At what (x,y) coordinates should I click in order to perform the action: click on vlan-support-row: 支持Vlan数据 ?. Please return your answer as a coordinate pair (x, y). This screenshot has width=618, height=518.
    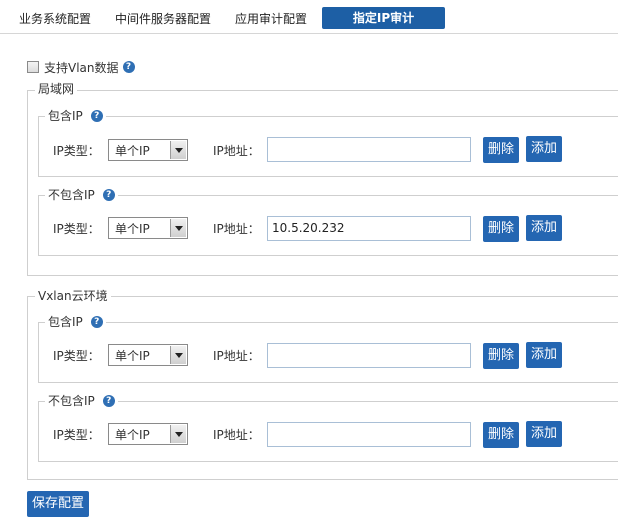
    Looking at the image, I should click on (81, 67).